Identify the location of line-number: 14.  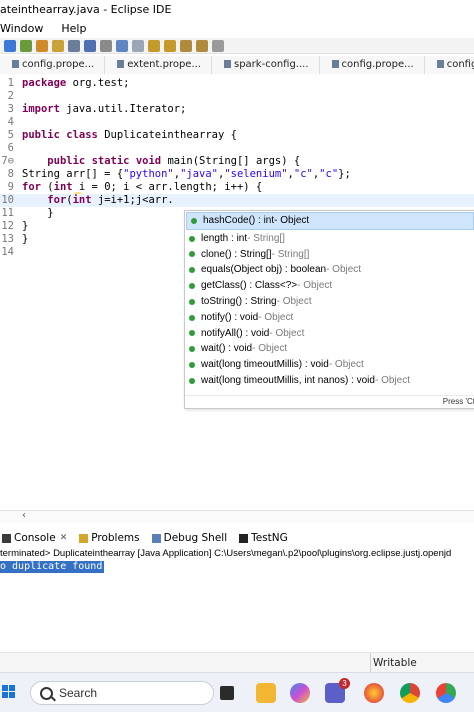
(7, 252).